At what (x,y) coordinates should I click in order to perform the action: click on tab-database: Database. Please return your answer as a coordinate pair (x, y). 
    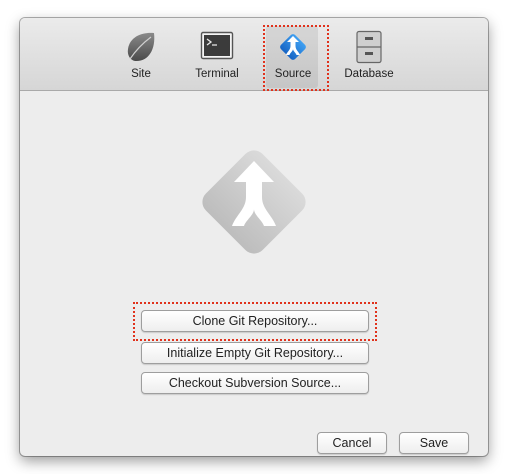
    Looking at the image, I should click on (369, 55).